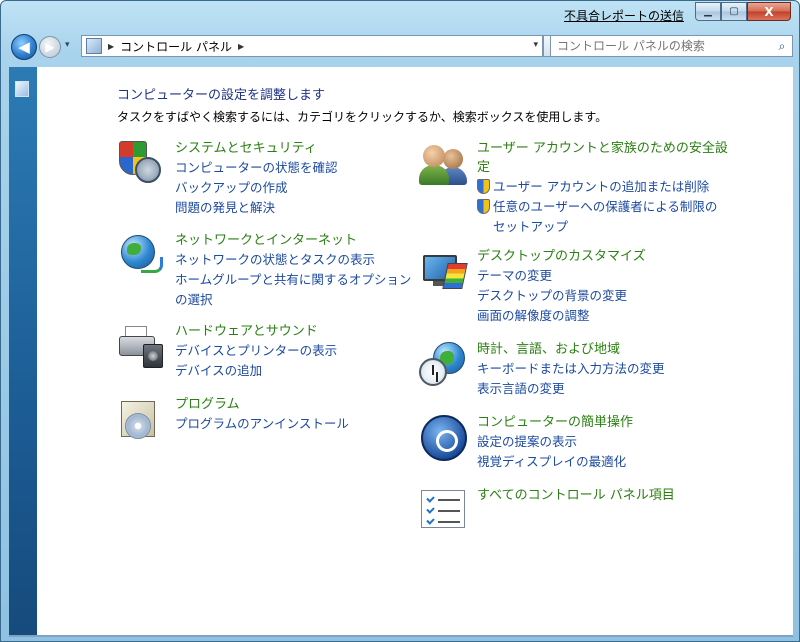  I want to click on category-title-ease-of-access: コンピューターの簡単操作, so click(555, 422).